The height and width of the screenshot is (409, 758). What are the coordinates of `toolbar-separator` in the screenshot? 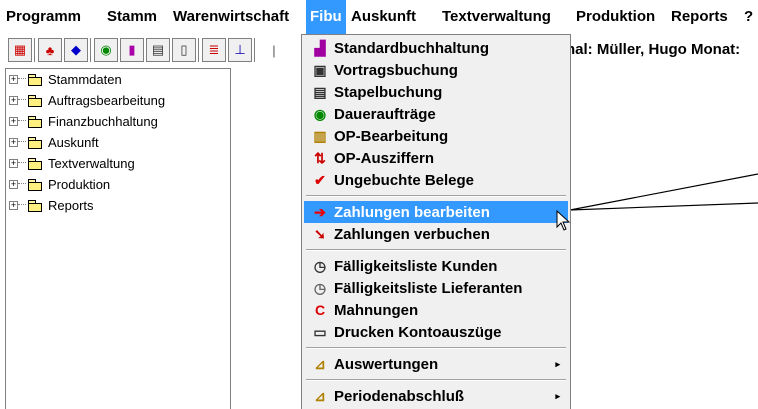 It's located at (256, 50).